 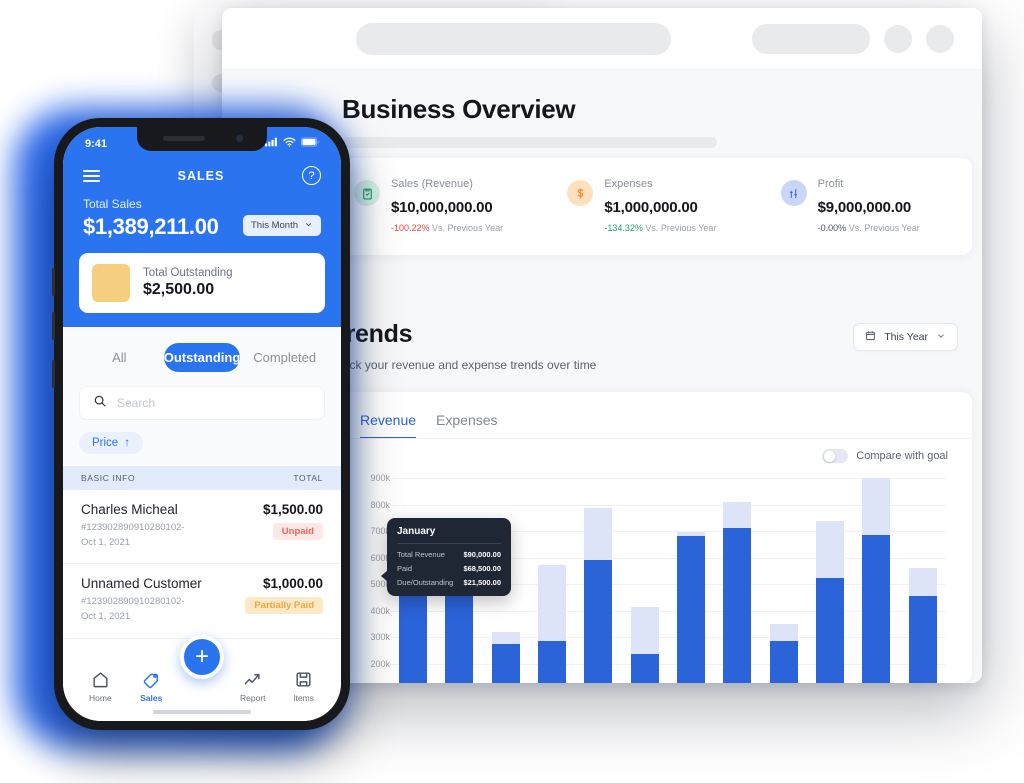 What do you see at coordinates (129, 509) in the screenshot?
I see `row-customer-name: Charles Micheal` at bounding box center [129, 509].